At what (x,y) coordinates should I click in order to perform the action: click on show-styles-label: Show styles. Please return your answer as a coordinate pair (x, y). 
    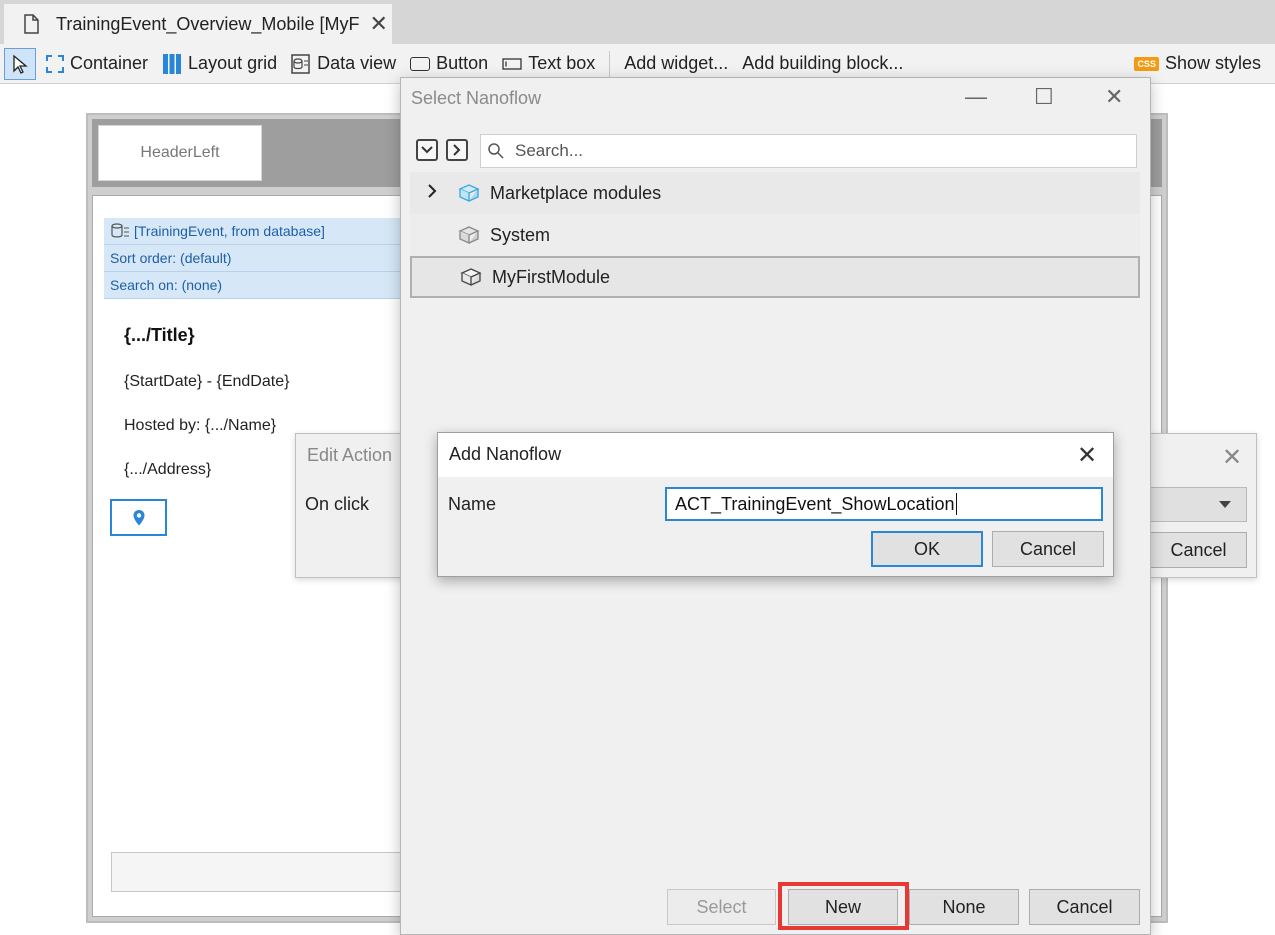
    Looking at the image, I should click on (1212, 63).